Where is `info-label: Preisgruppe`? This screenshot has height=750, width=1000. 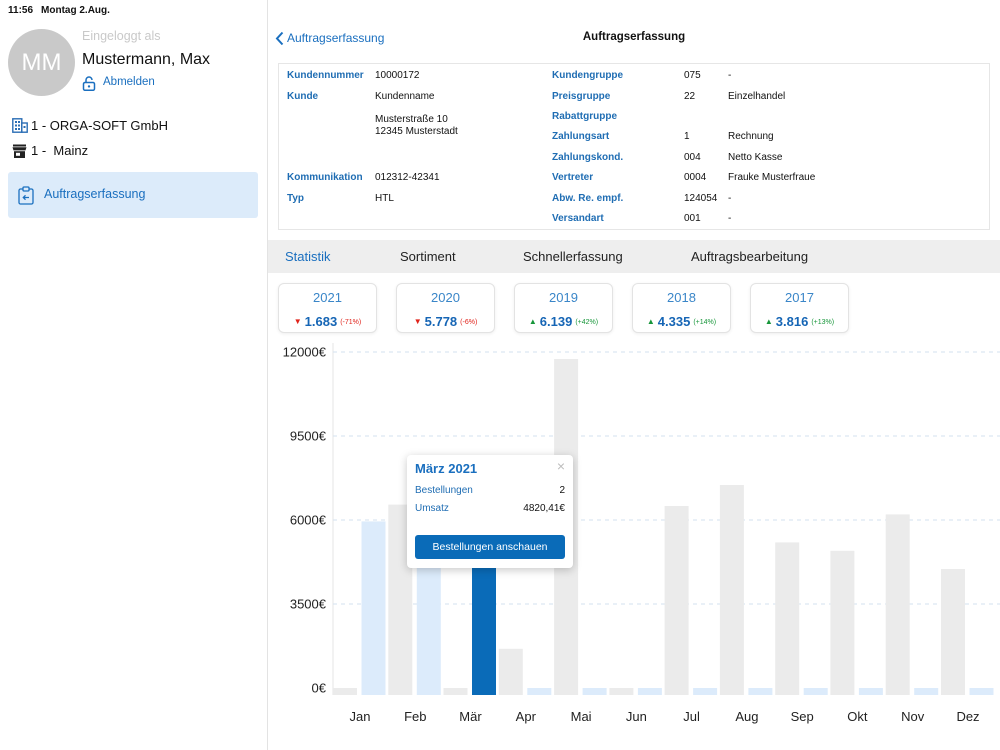
info-label: Preisgruppe is located at coordinates (581, 96).